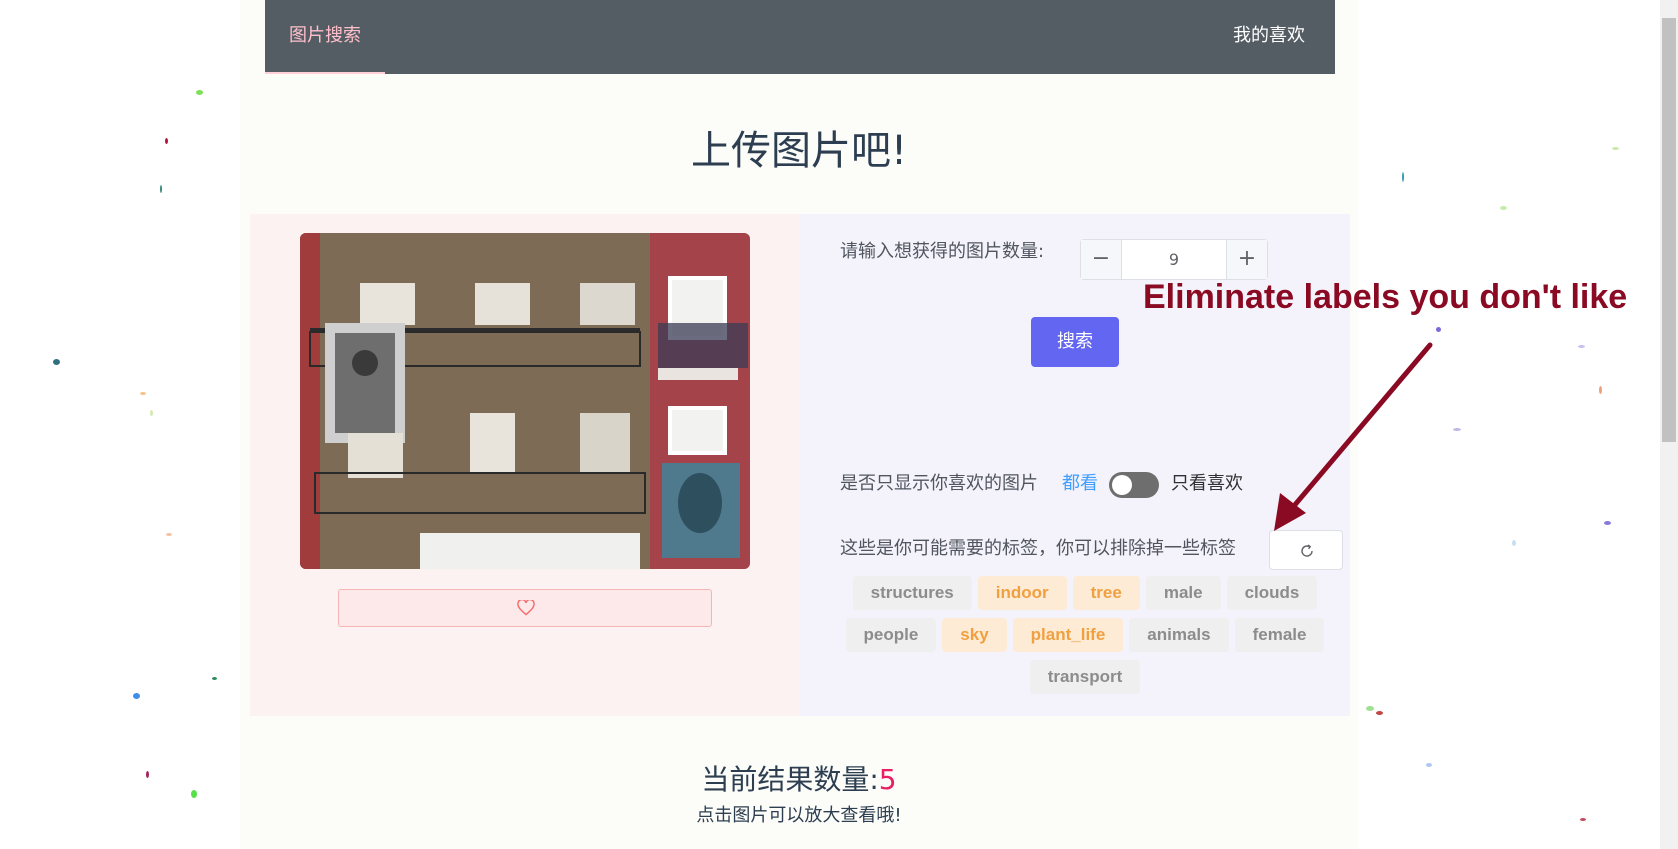 Image resolution: width=1678 pixels, height=849 pixels. What do you see at coordinates (1022, 593) in the screenshot?
I see `tag-chip: indoor` at bounding box center [1022, 593].